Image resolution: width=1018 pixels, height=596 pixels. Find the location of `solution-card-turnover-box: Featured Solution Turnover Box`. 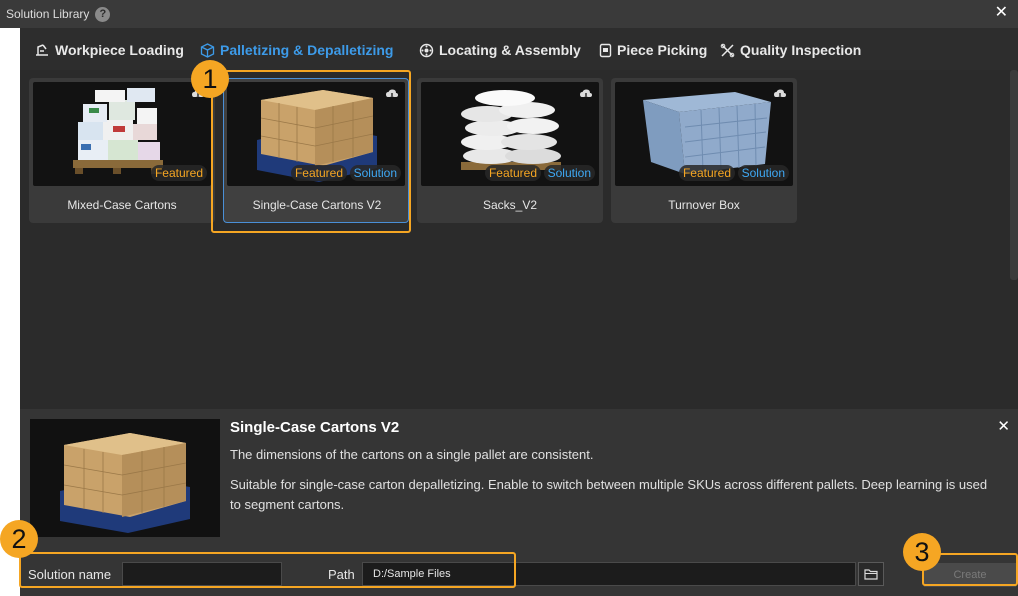

solution-card-turnover-box: Featured Solution Turnover Box is located at coordinates (704, 150).